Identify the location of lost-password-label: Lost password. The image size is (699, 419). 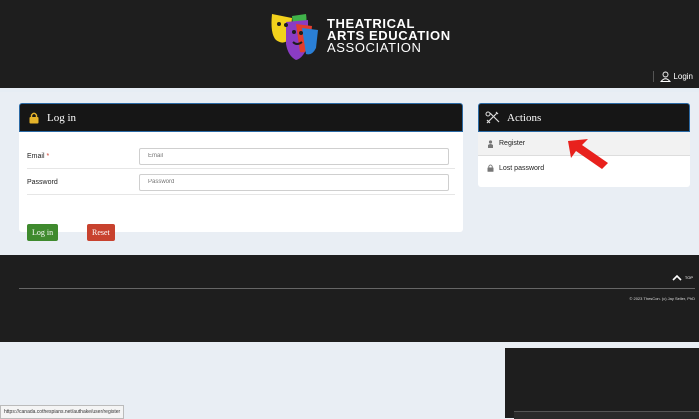
(522, 168).